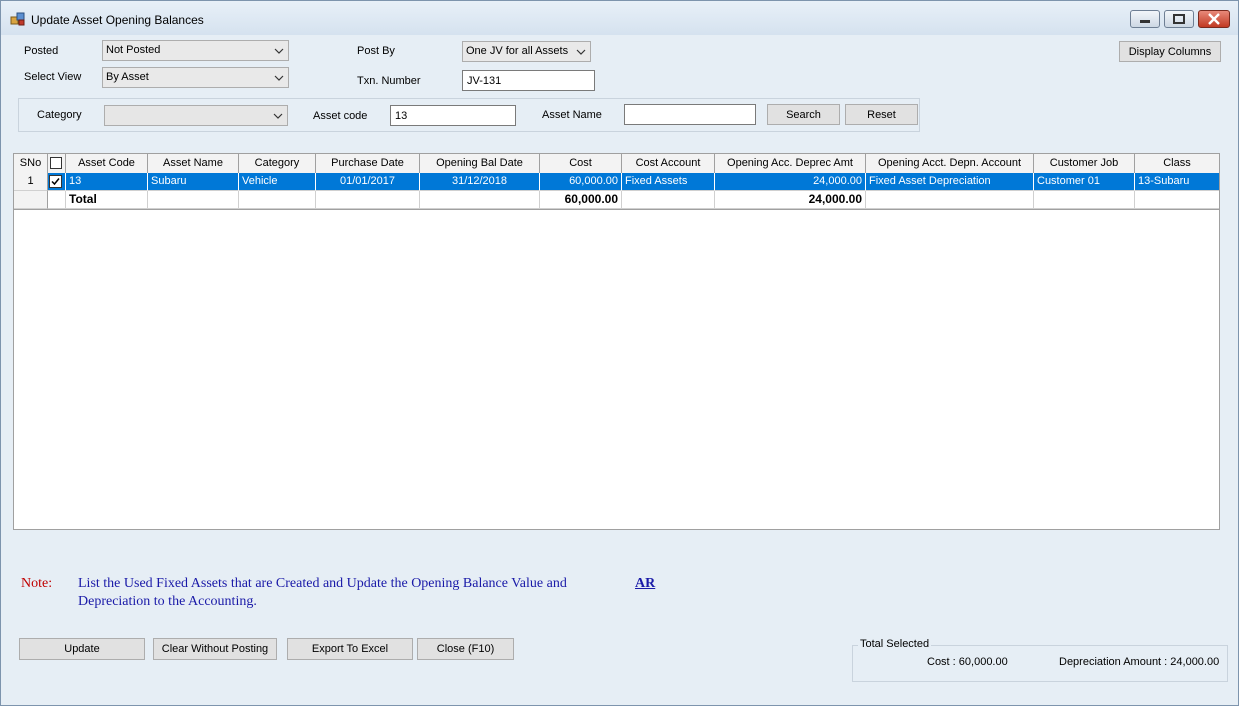 The image size is (1239, 706). Describe the element at coordinates (895, 644) in the screenshot. I see `total-selected-title: Total Selected` at that location.